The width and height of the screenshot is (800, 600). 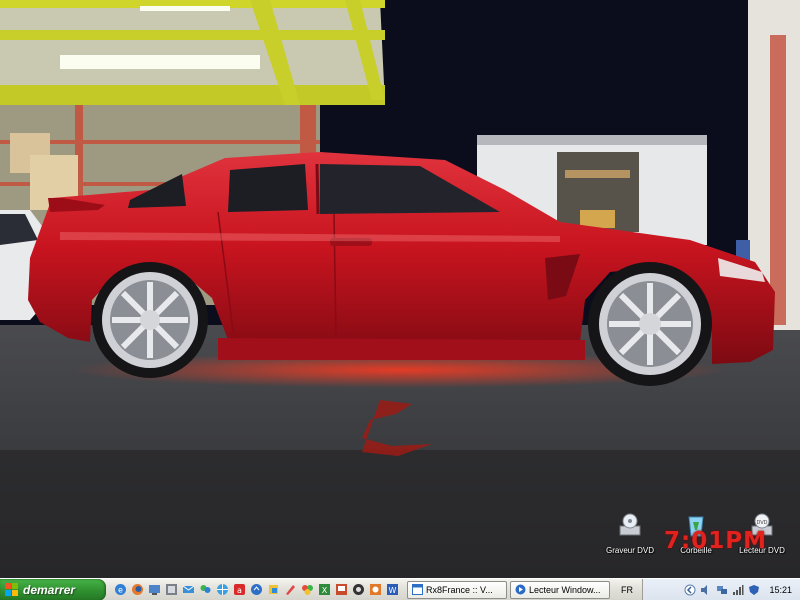 What do you see at coordinates (690, 590) in the screenshot?
I see `tray-expand-icon` at bounding box center [690, 590].